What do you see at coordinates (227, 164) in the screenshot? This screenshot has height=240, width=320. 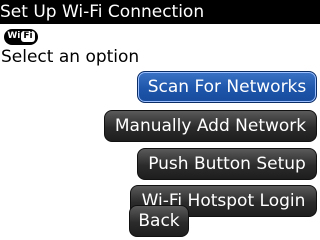 I see `push-button-setup-button: Push Button Setup` at bounding box center [227, 164].